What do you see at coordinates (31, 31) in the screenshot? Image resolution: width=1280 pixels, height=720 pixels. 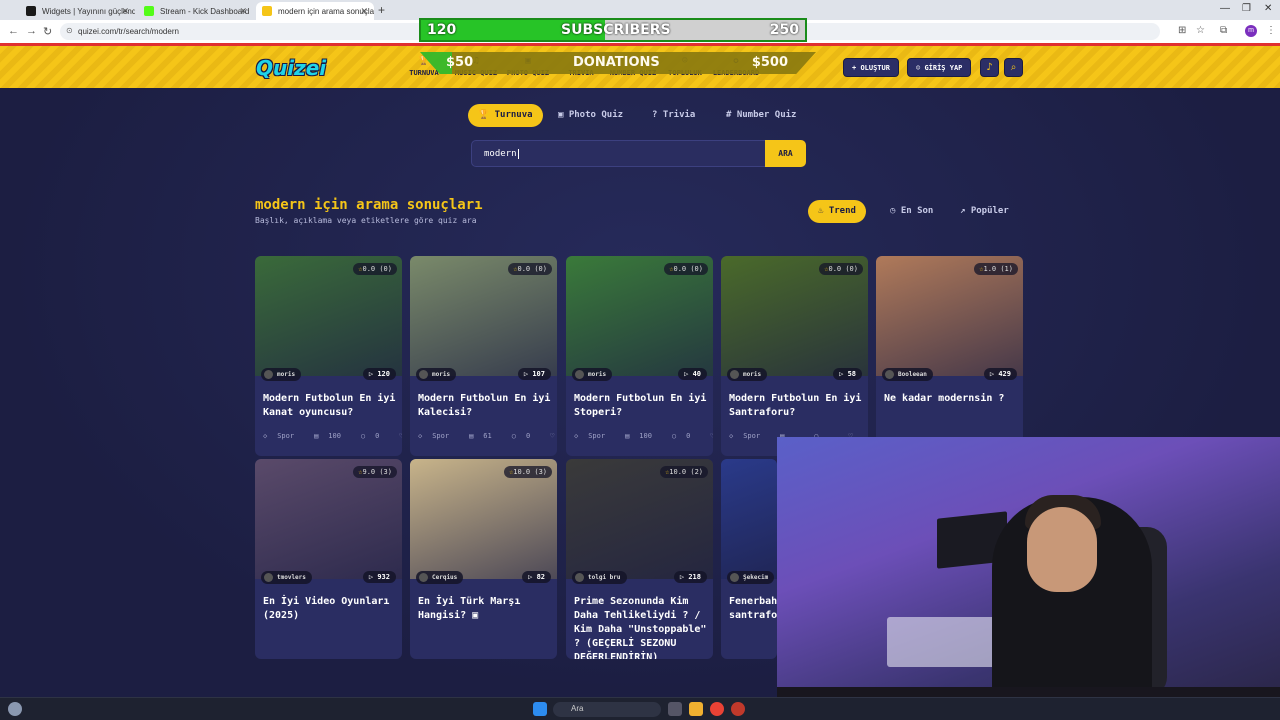 I see `forward-icon: →` at bounding box center [31, 31].